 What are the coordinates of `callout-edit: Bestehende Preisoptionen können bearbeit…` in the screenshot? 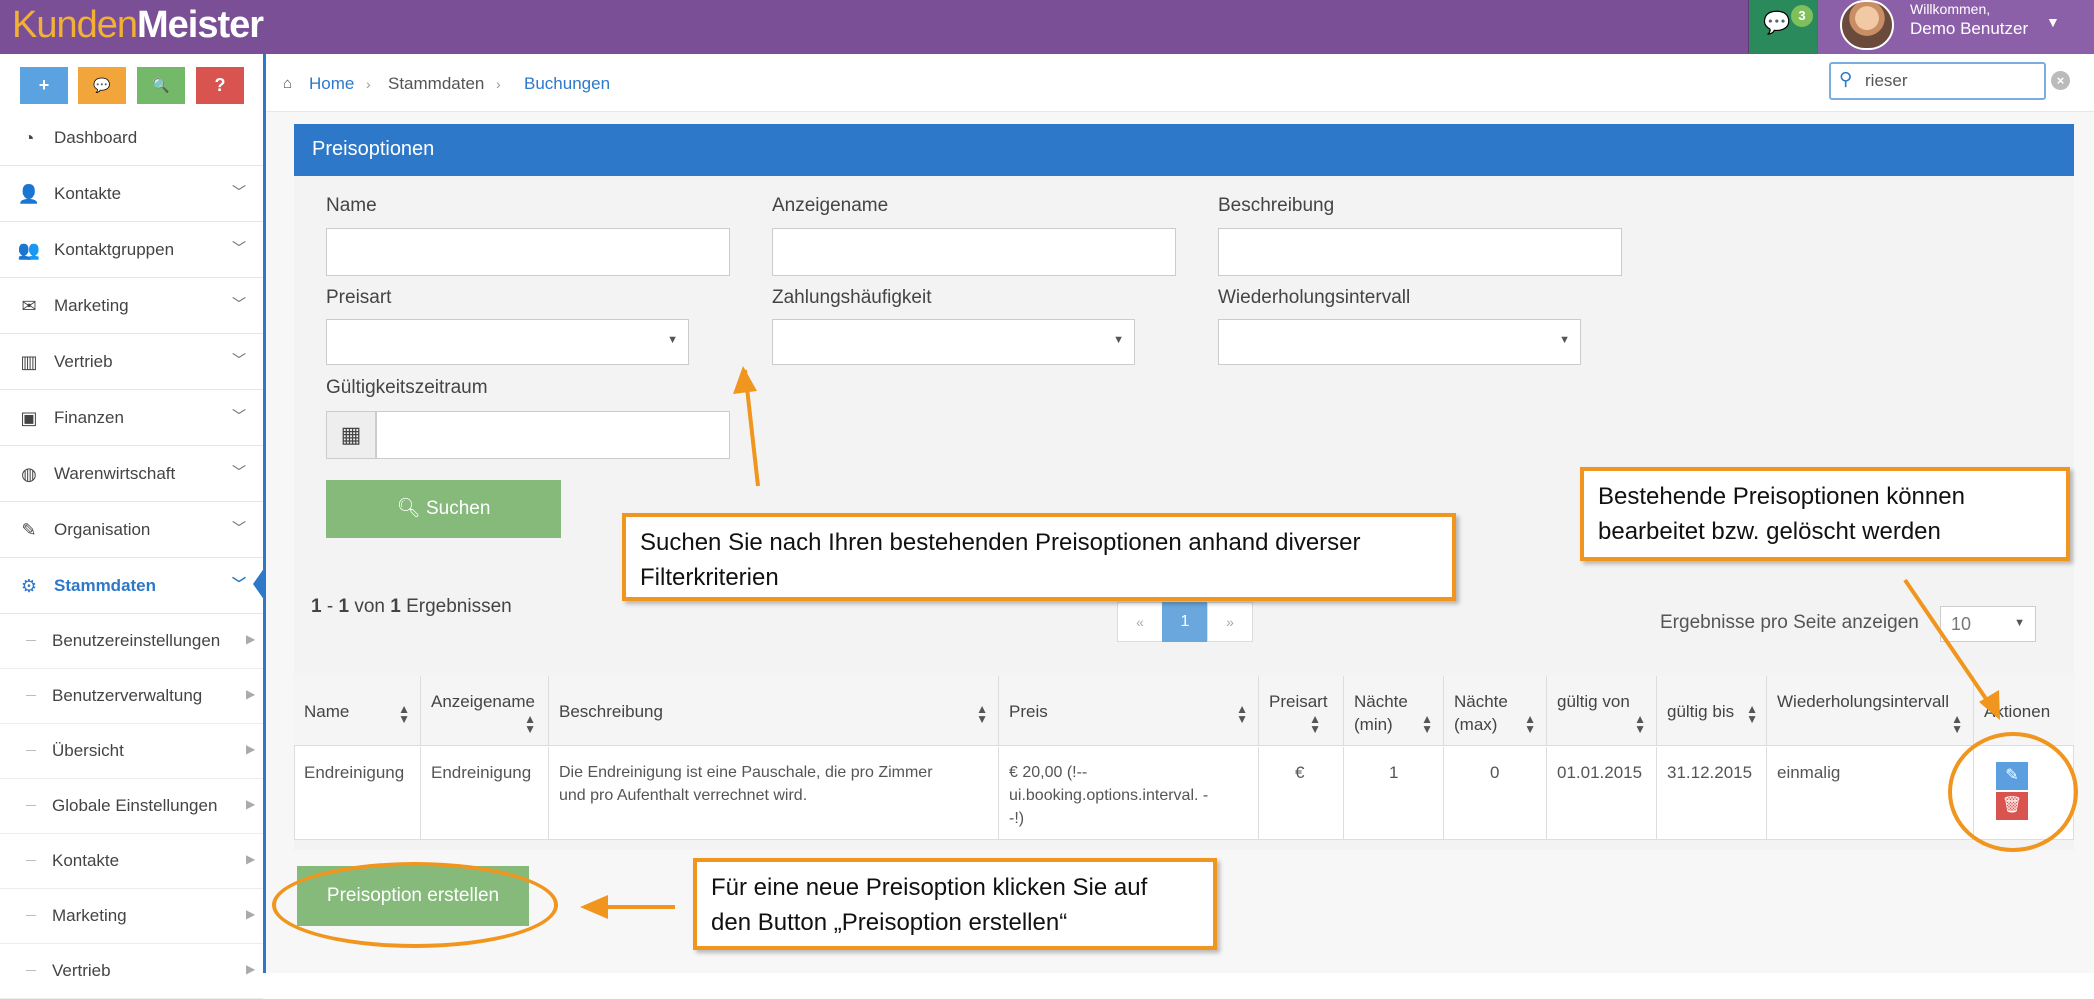 It's located at (1825, 514).